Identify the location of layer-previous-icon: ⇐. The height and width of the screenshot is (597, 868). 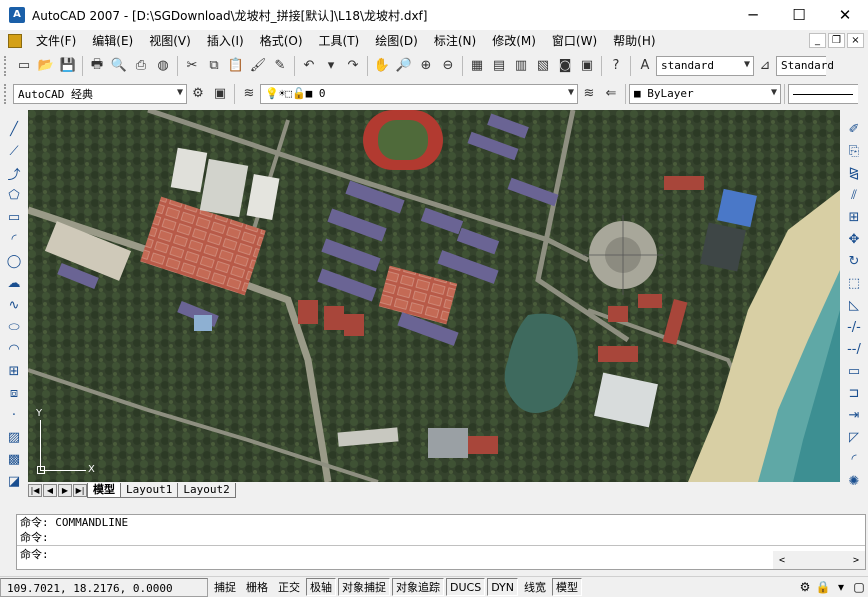
(611, 94).